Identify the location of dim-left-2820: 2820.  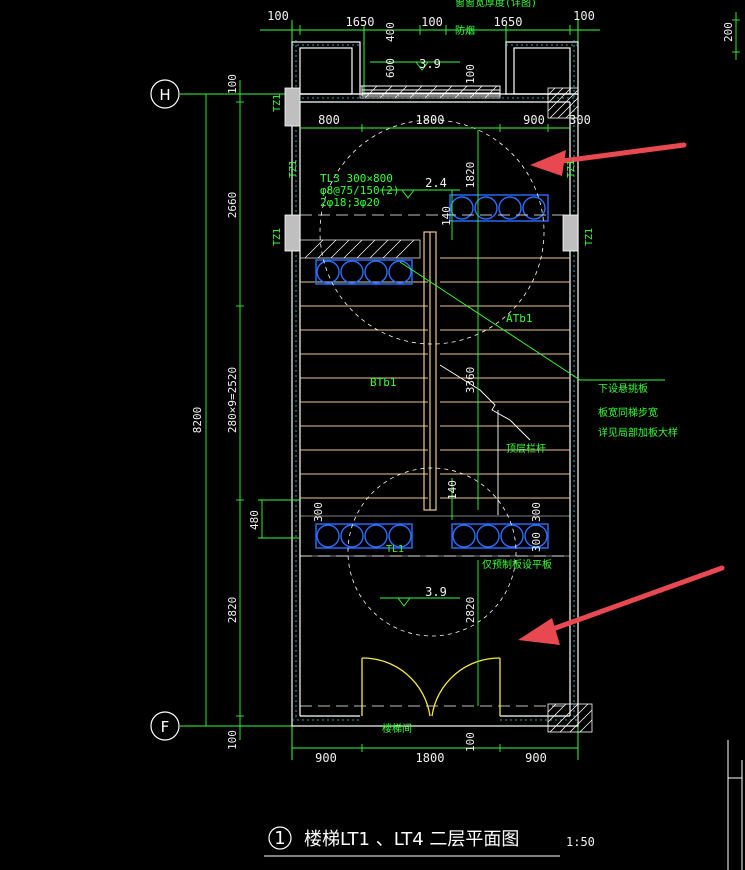
(232, 610).